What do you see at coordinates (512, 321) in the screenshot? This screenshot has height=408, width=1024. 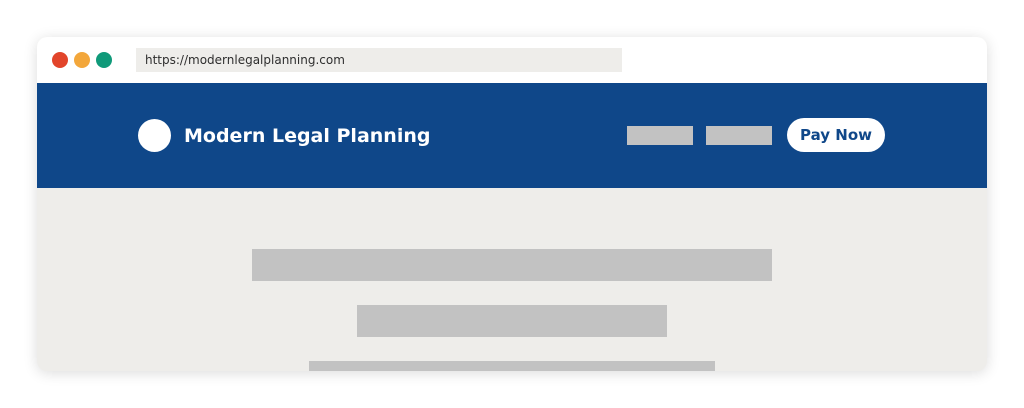 I see `subheading-placeholder` at bounding box center [512, 321].